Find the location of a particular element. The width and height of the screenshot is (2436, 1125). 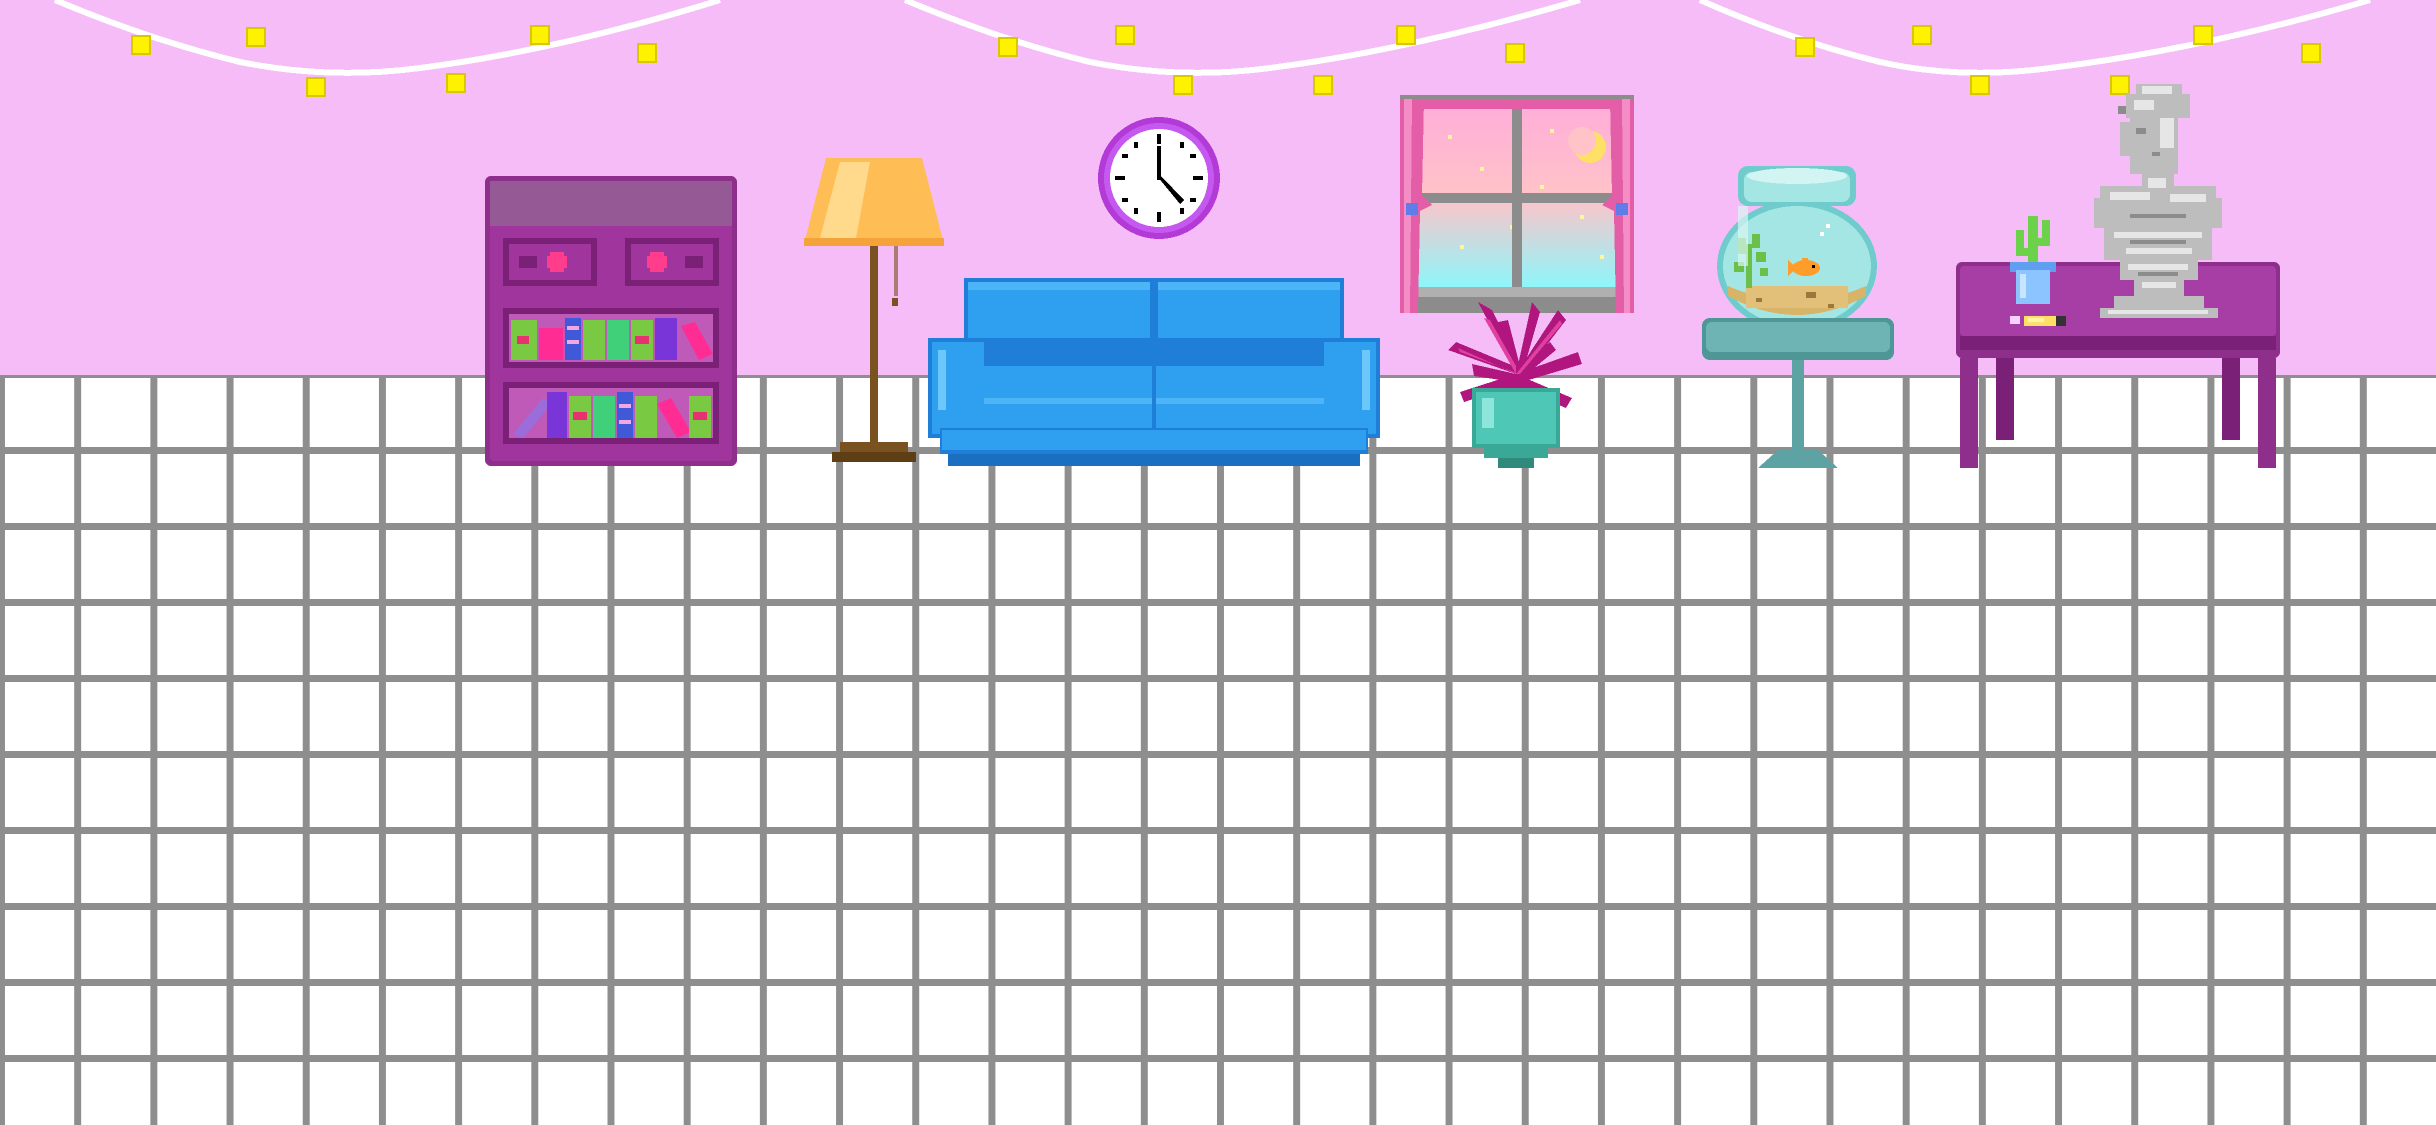

fishbowl-icon is located at coordinates (1797, 249).